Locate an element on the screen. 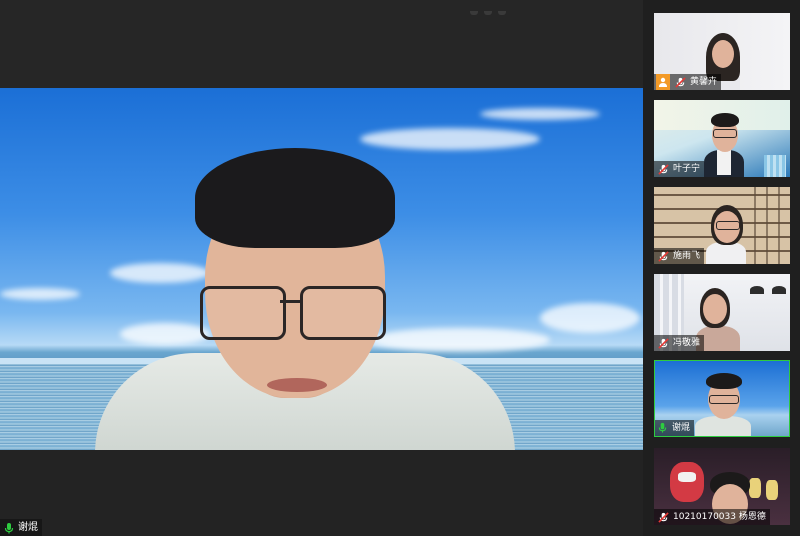 The image size is (800, 536). participant-name: 叶子宁 is located at coordinates (687, 169).